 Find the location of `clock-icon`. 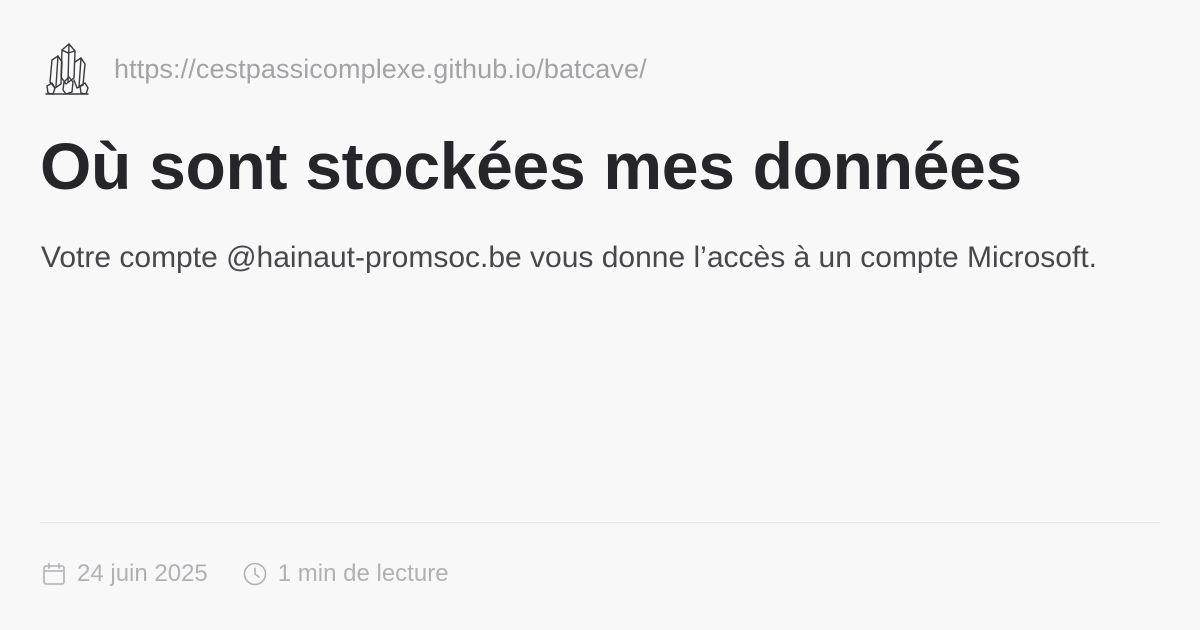

clock-icon is located at coordinates (255, 574).